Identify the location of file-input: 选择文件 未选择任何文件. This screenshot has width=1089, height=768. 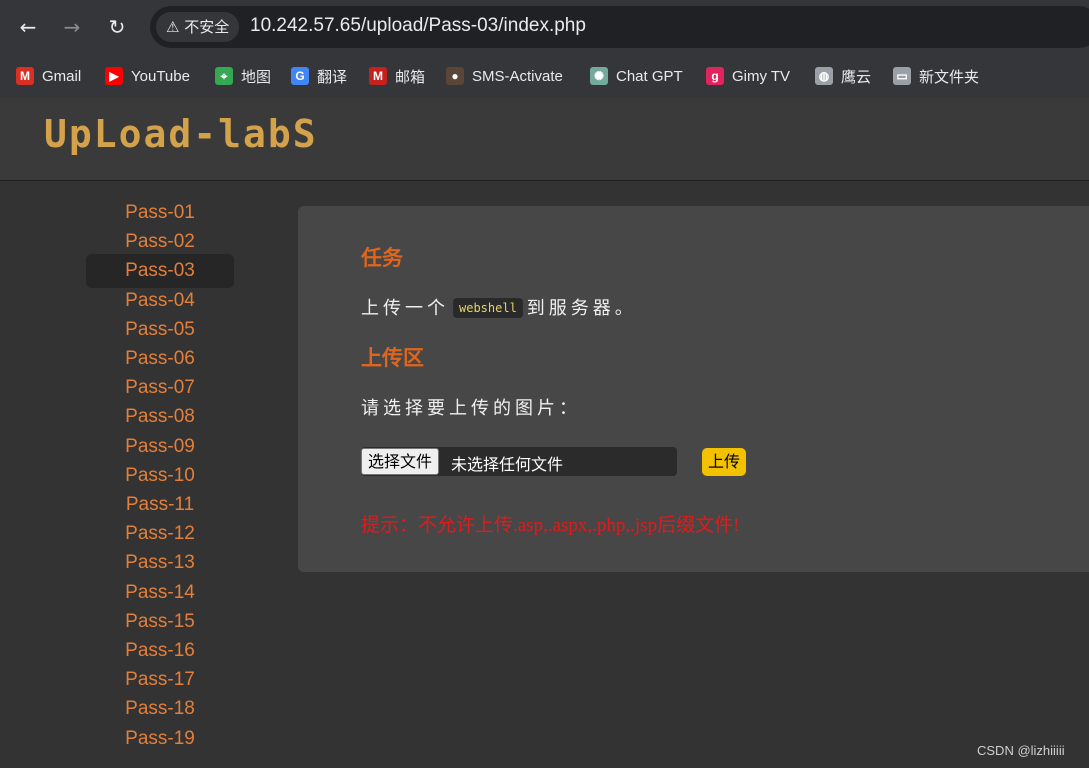
(519, 461).